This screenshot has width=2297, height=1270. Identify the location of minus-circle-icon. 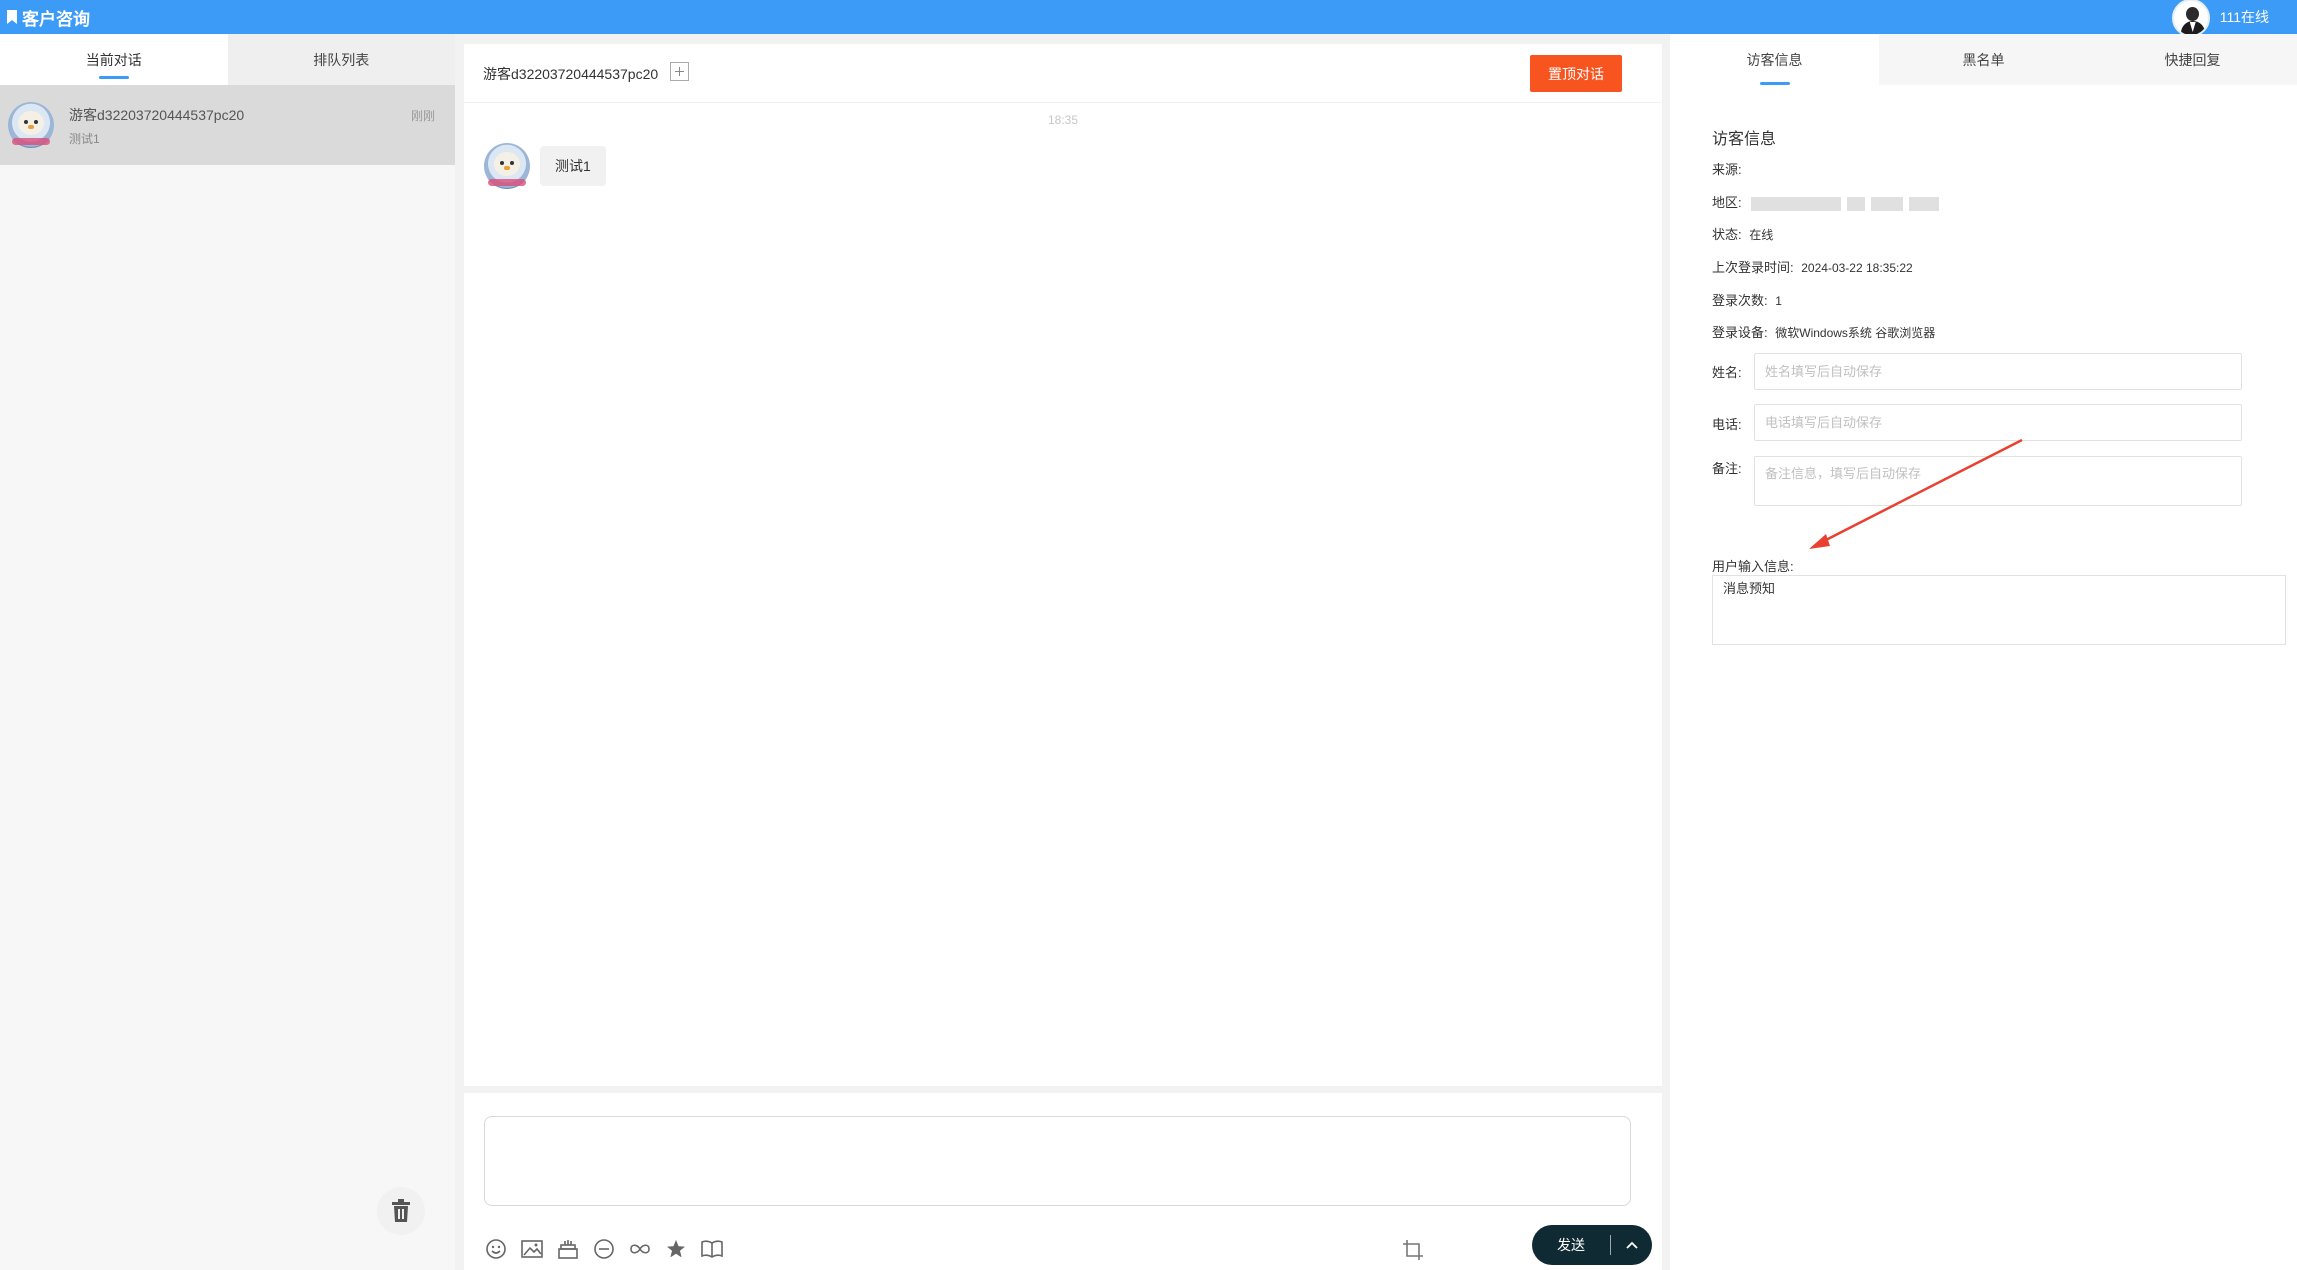
(604, 1249).